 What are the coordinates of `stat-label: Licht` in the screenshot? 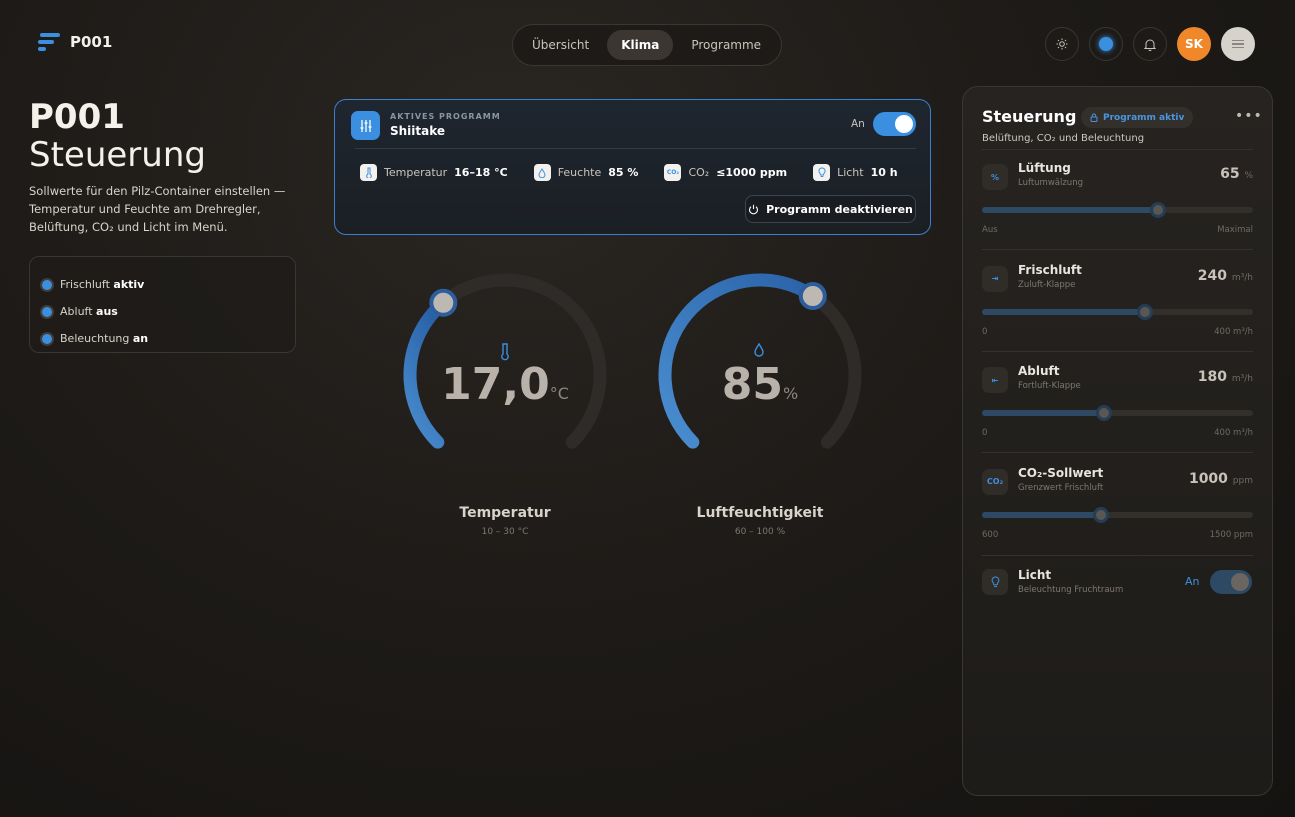 It's located at (850, 172).